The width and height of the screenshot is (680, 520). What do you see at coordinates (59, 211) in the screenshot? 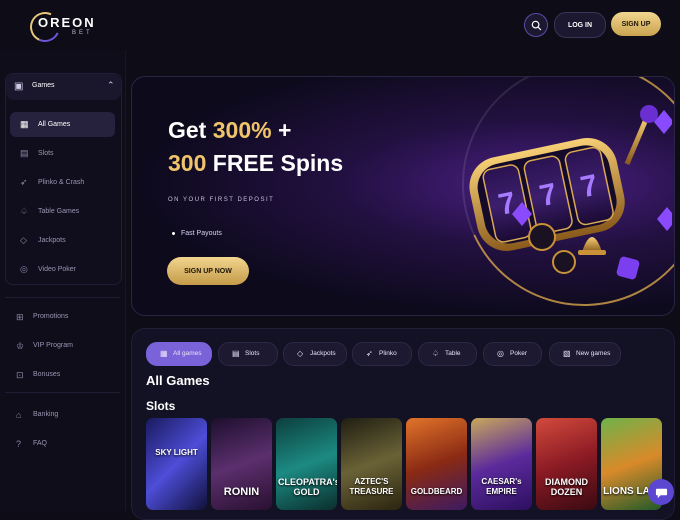
I see `sidebar-item-label: Table Games` at bounding box center [59, 211].